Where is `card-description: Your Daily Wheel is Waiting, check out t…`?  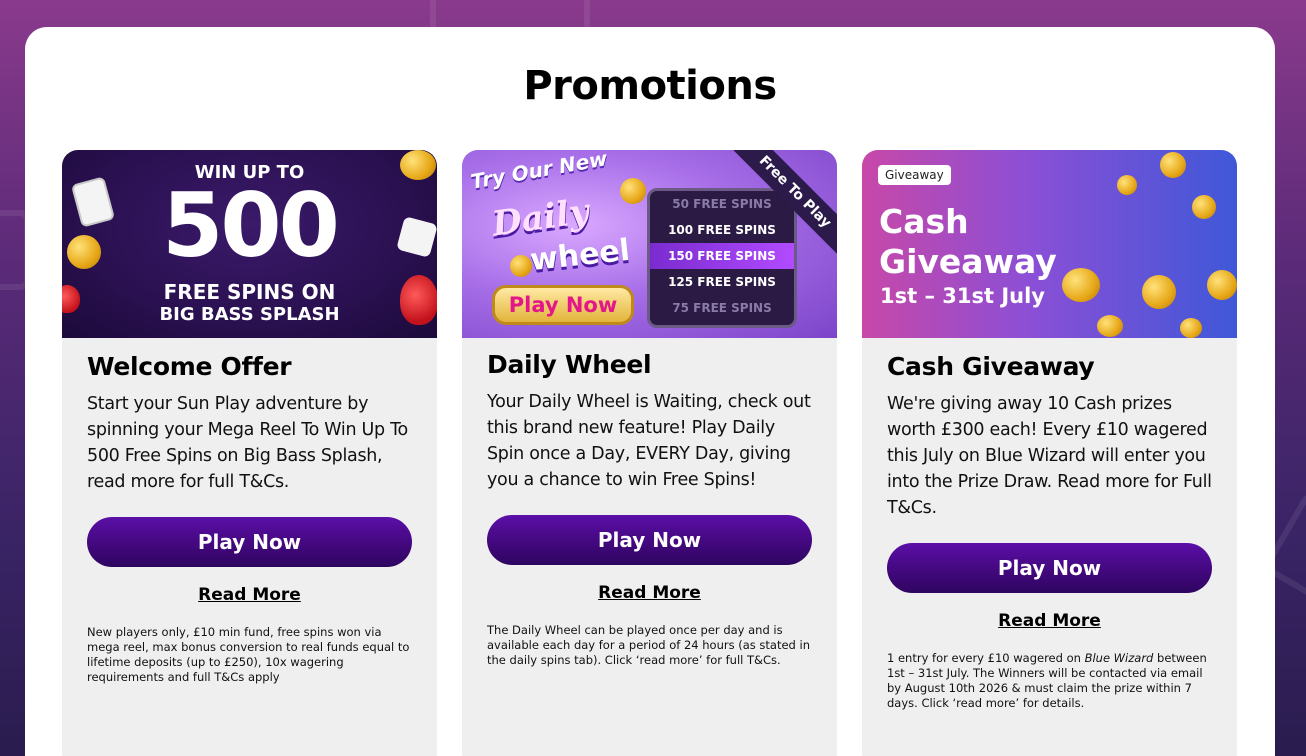
card-description: Your Daily Wheel is Waiting, check out t… is located at coordinates (649, 441).